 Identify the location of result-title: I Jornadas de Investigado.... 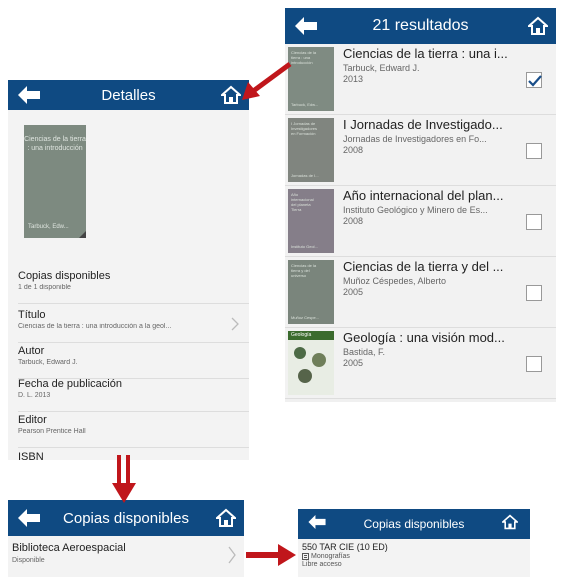
(423, 124).